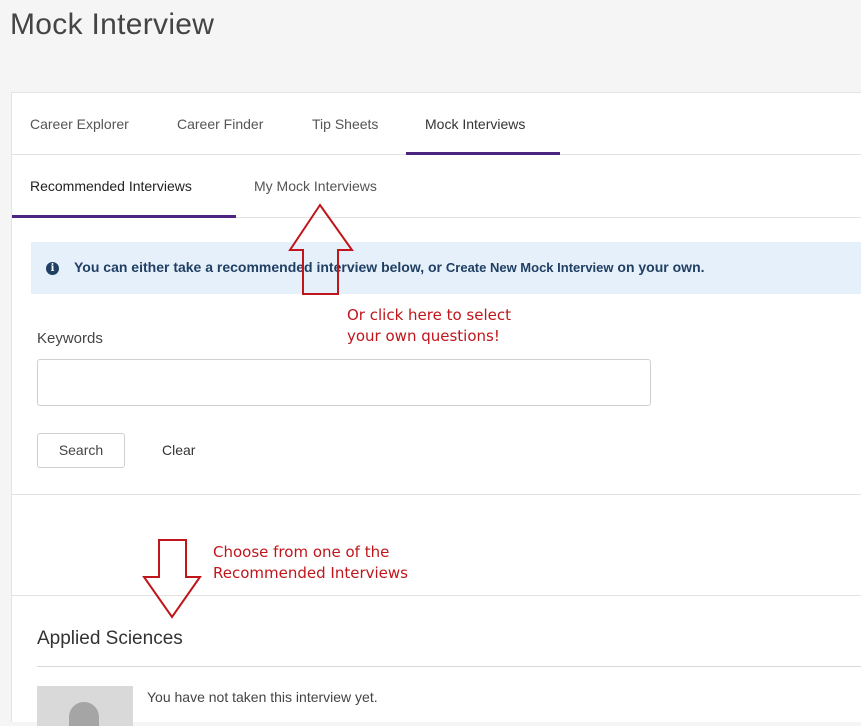 The width and height of the screenshot is (861, 726). I want to click on annotation-line: Choose from one of the, so click(301, 552).